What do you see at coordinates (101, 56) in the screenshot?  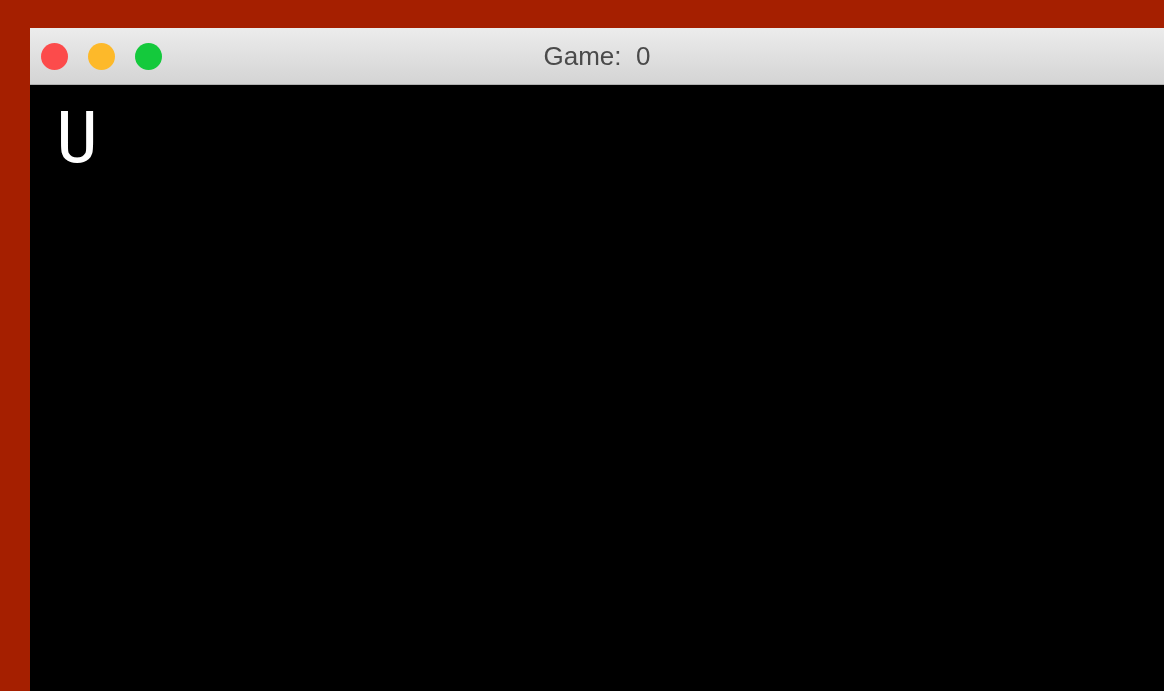 I see `minimize-button` at bounding box center [101, 56].